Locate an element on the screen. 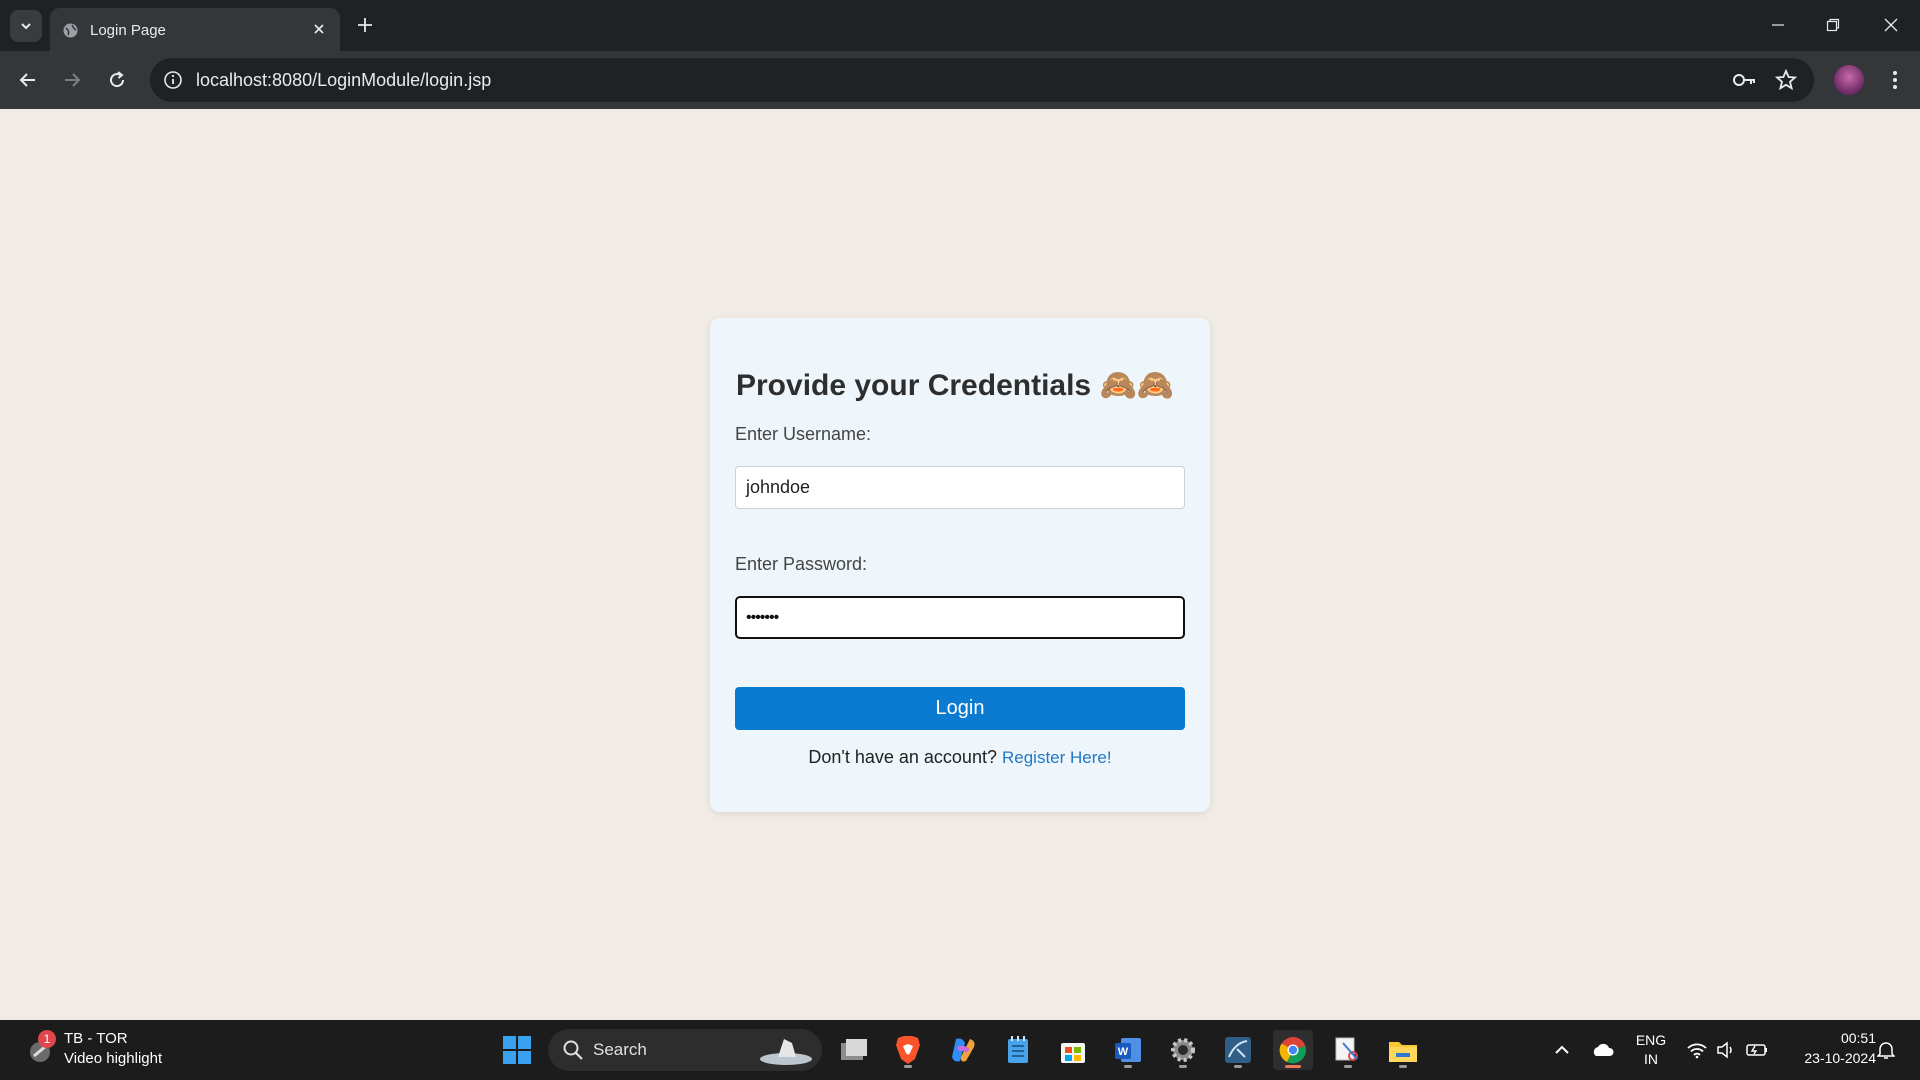  globe-icon is located at coordinates (70, 30).